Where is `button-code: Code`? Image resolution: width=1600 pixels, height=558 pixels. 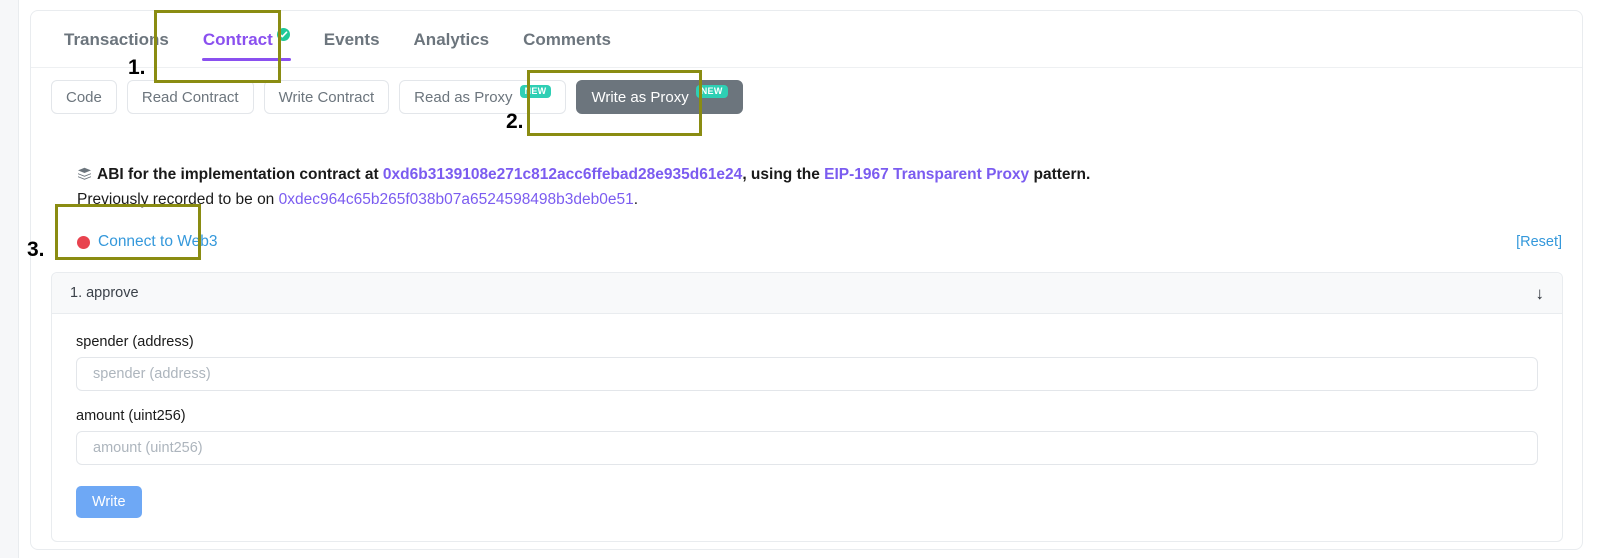
button-code: Code is located at coordinates (84, 97).